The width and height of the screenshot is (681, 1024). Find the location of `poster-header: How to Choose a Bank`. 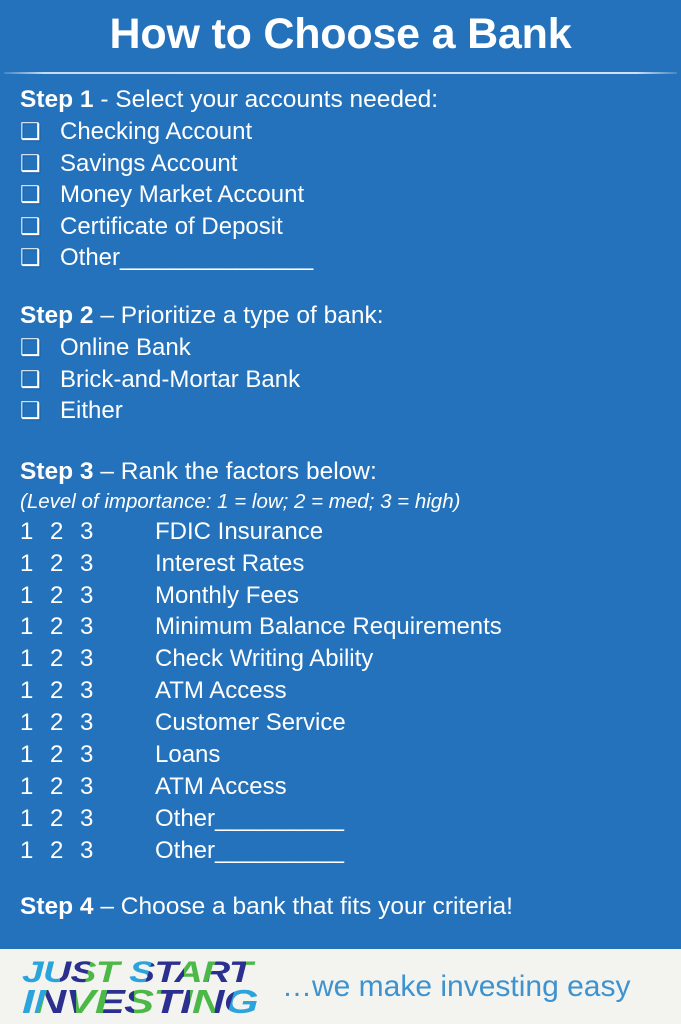

poster-header: How to Choose a Bank is located at coordinates (340, 36).